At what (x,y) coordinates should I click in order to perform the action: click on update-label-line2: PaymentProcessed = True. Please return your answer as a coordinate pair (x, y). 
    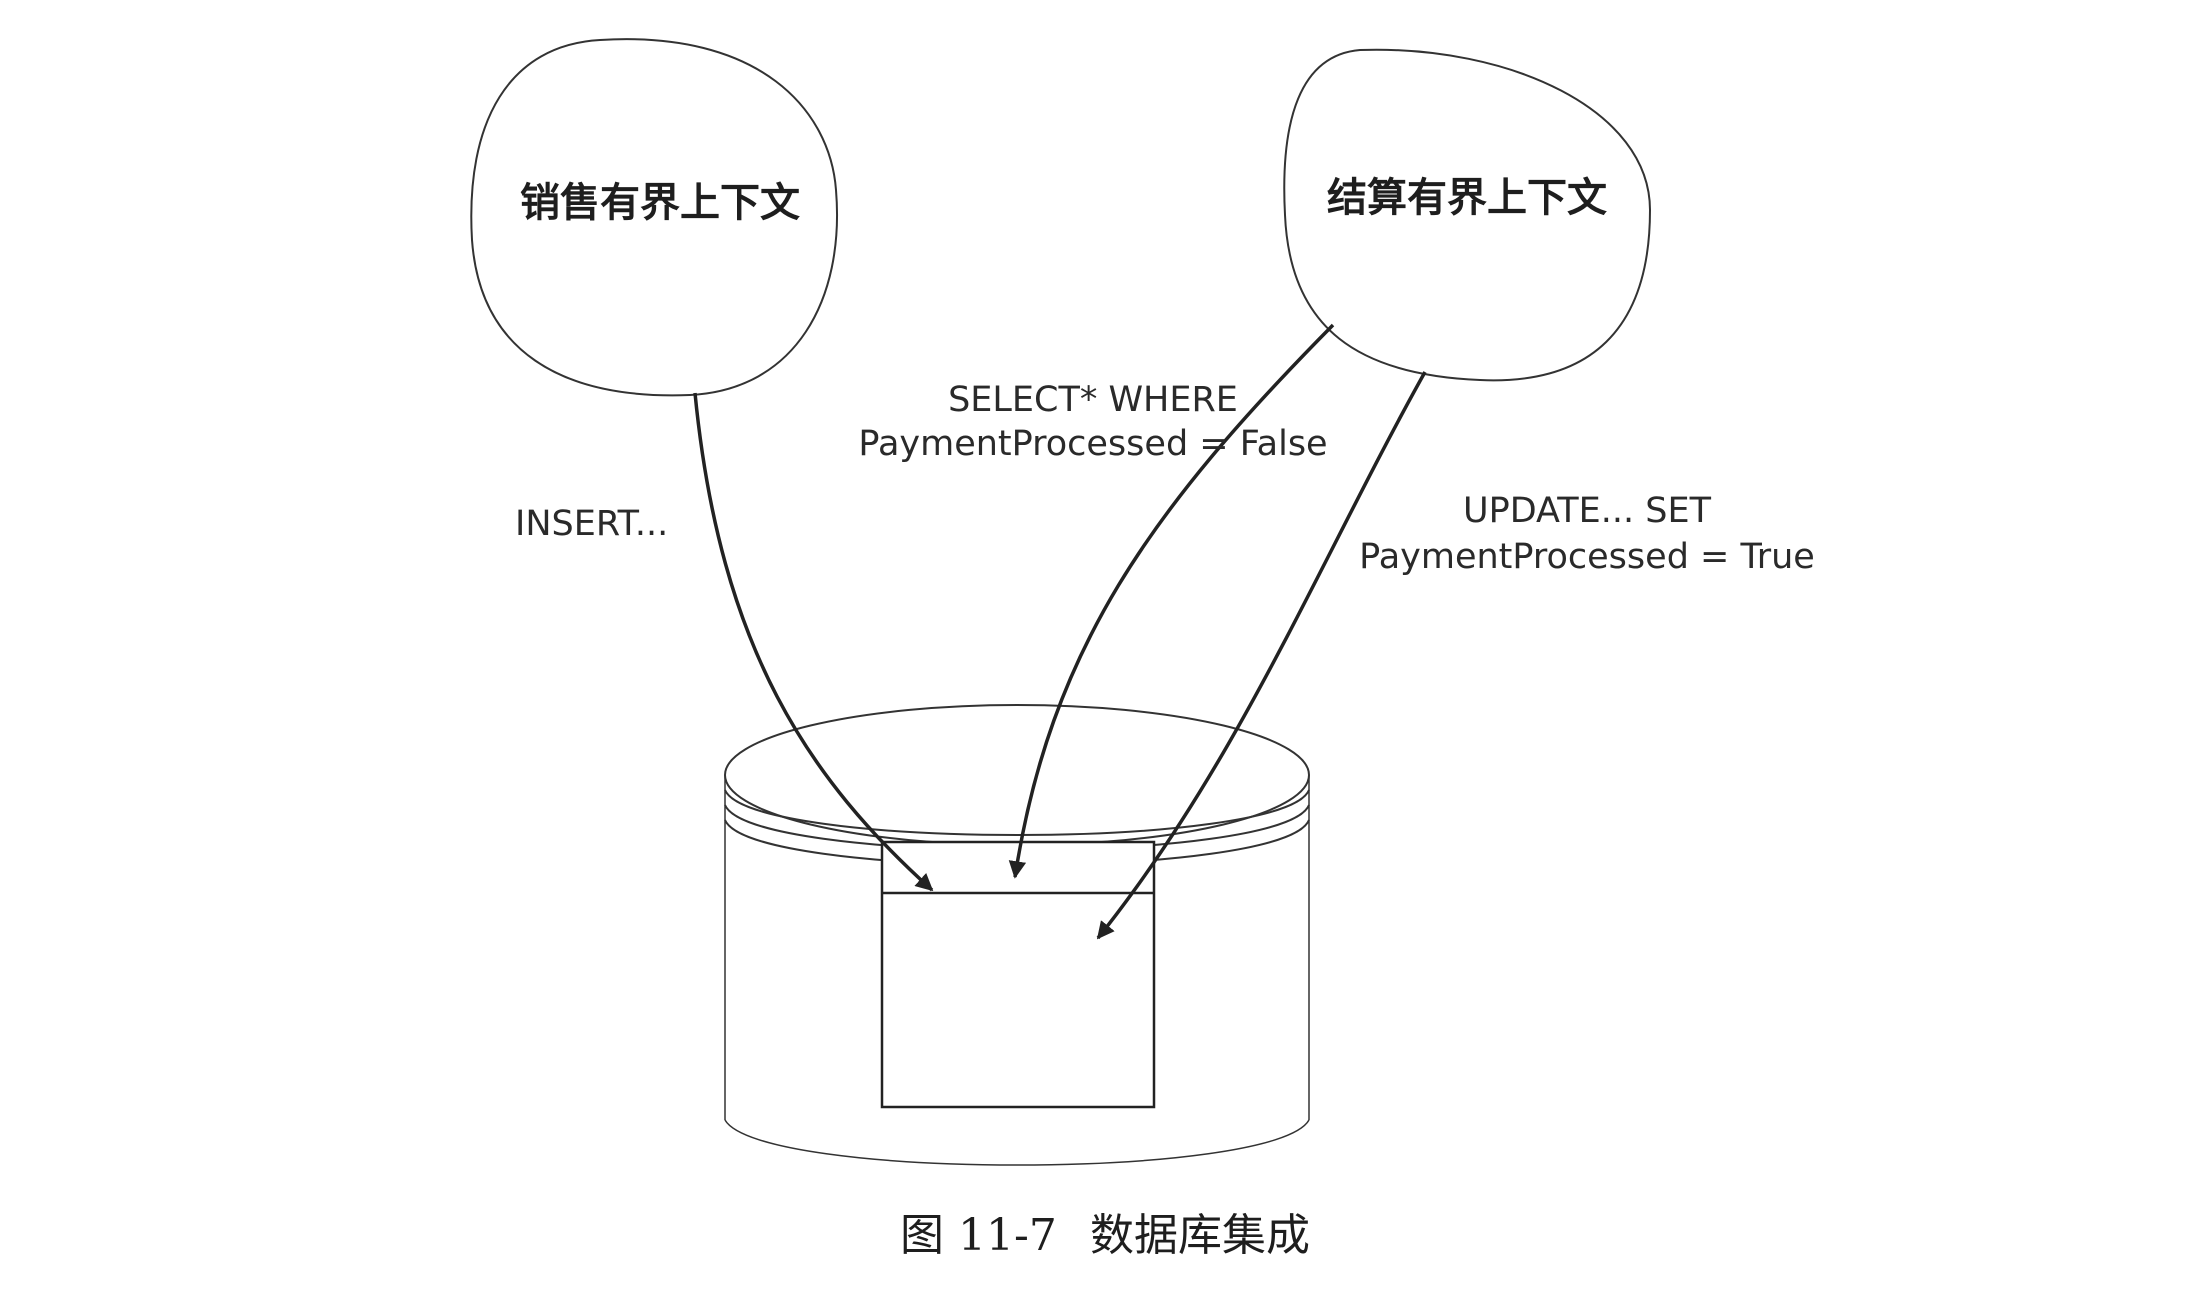
    Looking at the image, I should click on (1587, 557).